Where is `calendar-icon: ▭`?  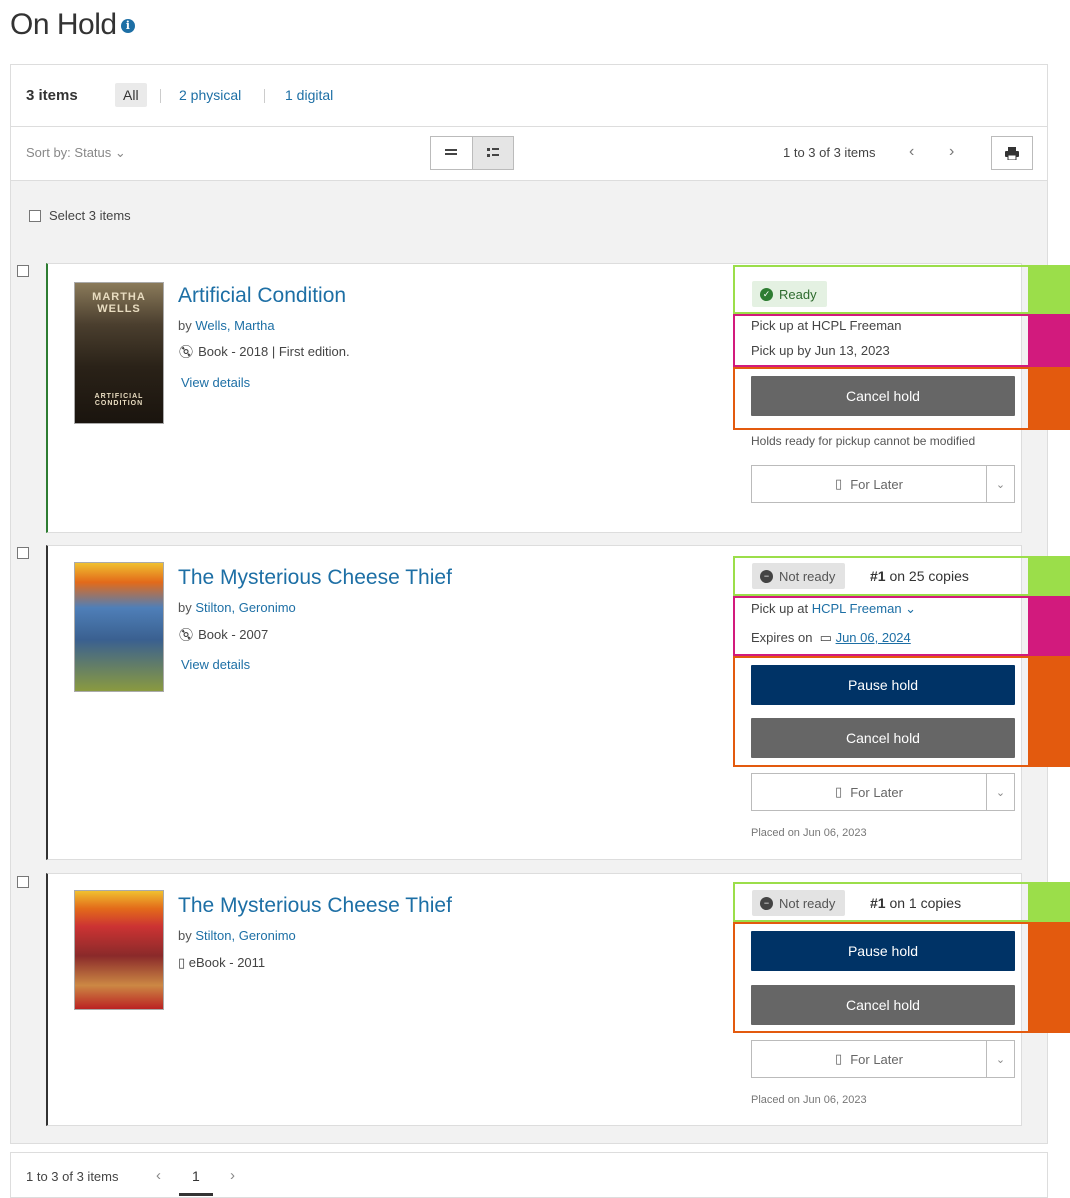 calendar-icon: ▭ is located at coordinates (825, 637).